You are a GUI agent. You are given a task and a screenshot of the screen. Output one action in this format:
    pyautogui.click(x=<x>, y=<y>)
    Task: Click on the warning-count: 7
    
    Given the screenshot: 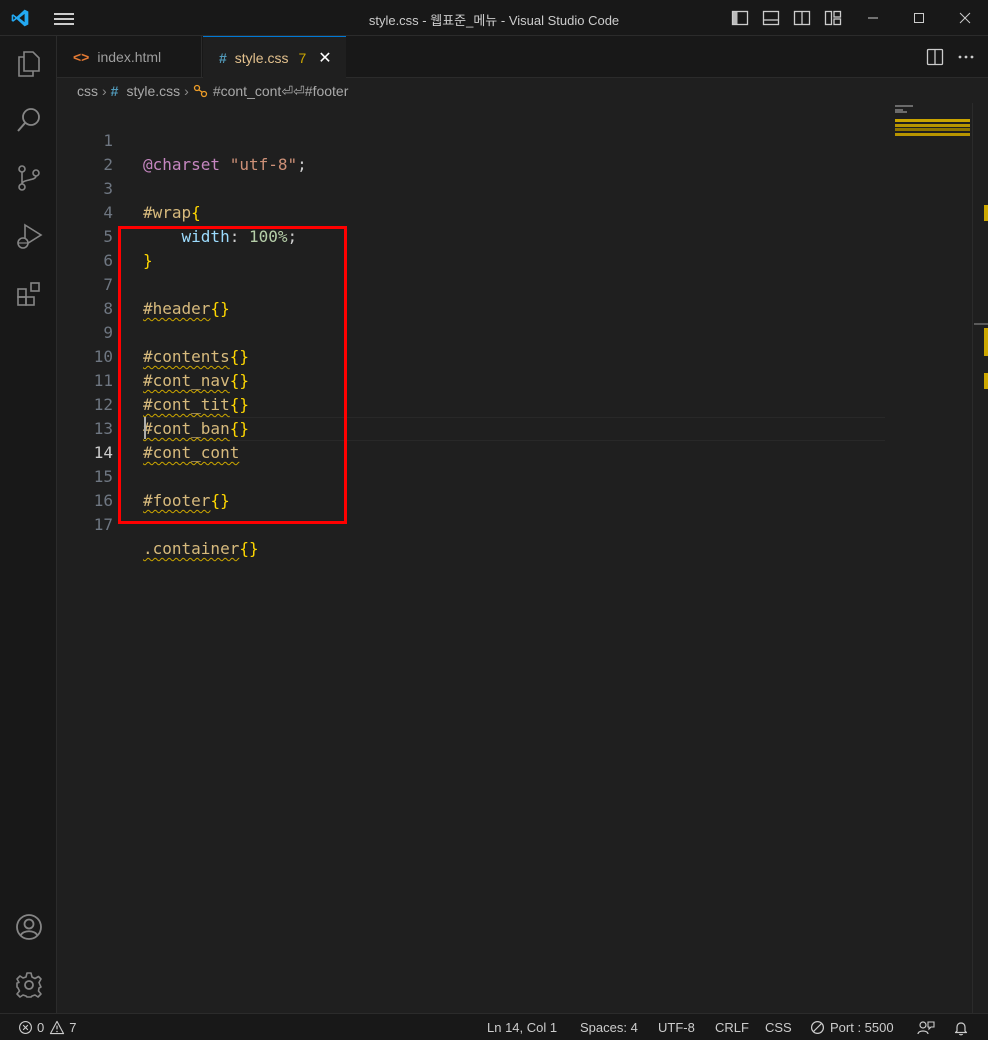 What is the action you would take?
    pyautogui.click(x=73, y=1027)
    